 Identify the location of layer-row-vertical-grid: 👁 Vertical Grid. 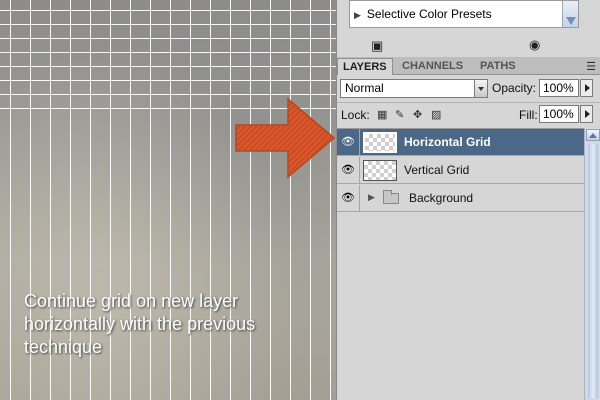
(460, 170).